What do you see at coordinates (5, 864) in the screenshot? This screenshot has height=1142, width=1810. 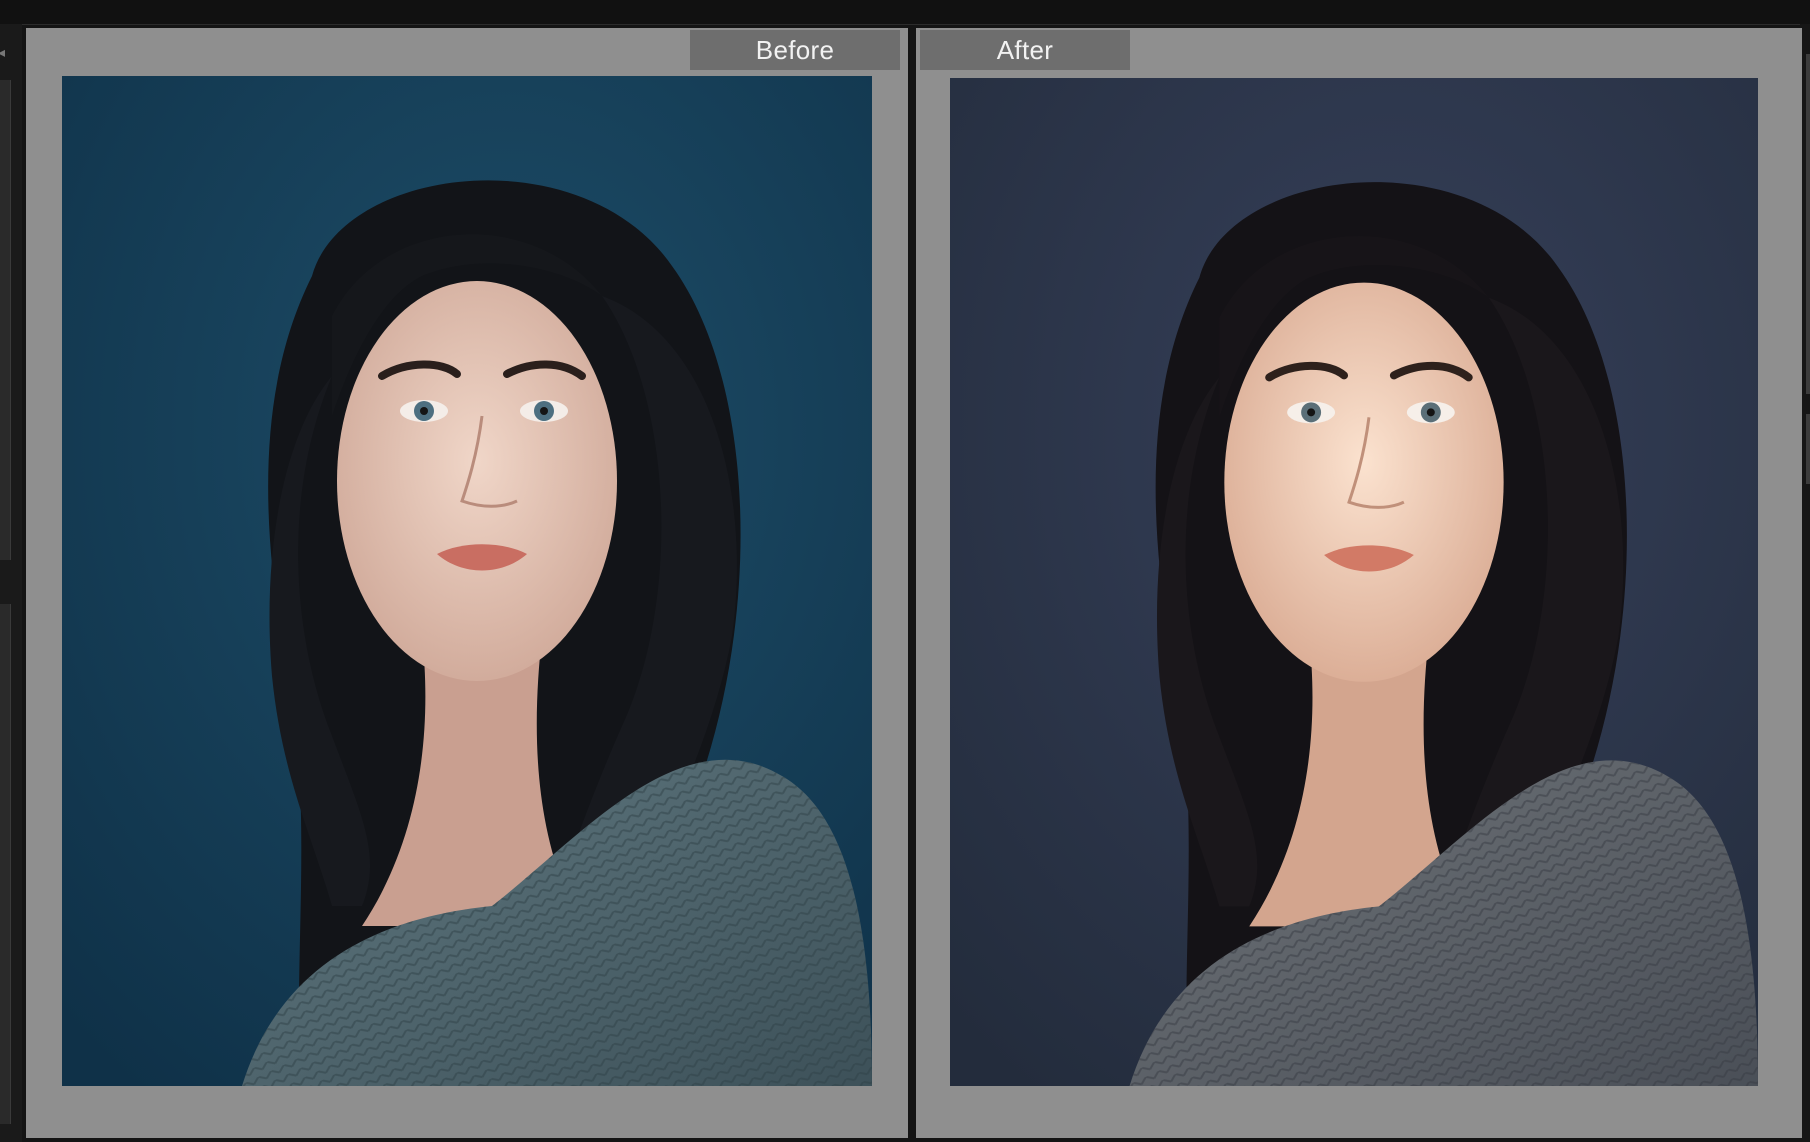 I see `left-panel-track-lower` at bounding box center [5, 864].